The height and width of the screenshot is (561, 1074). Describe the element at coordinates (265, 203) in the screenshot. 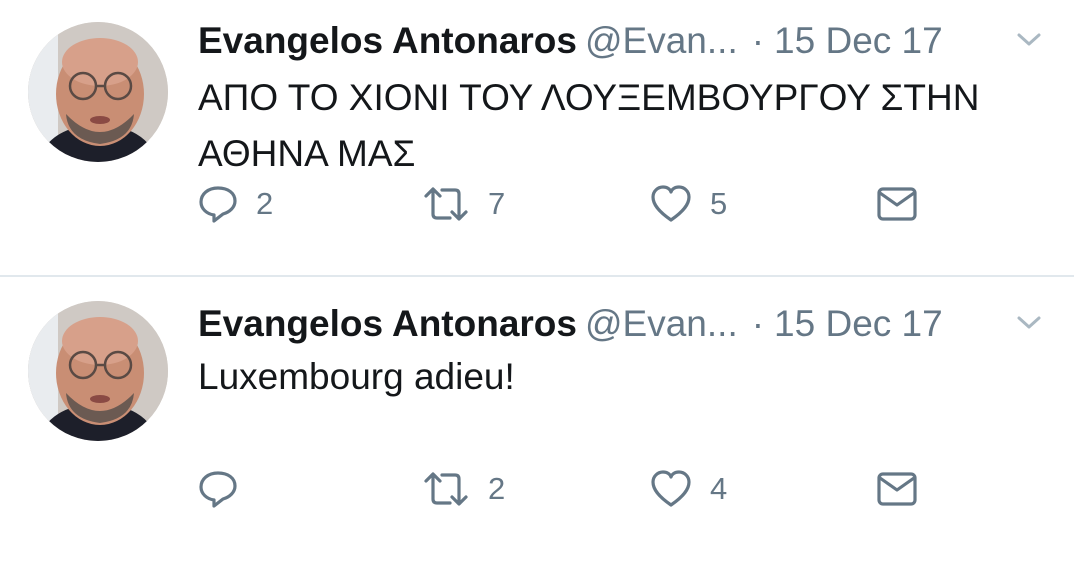

I see `reply-count: 2` at that location.